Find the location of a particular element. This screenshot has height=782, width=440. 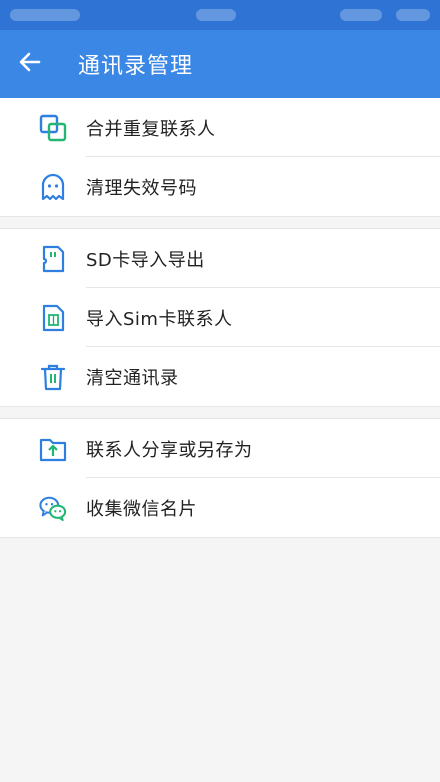

menu-item-merge-duplicates: 合并重复联系人 is located at coordinates (220, 127).